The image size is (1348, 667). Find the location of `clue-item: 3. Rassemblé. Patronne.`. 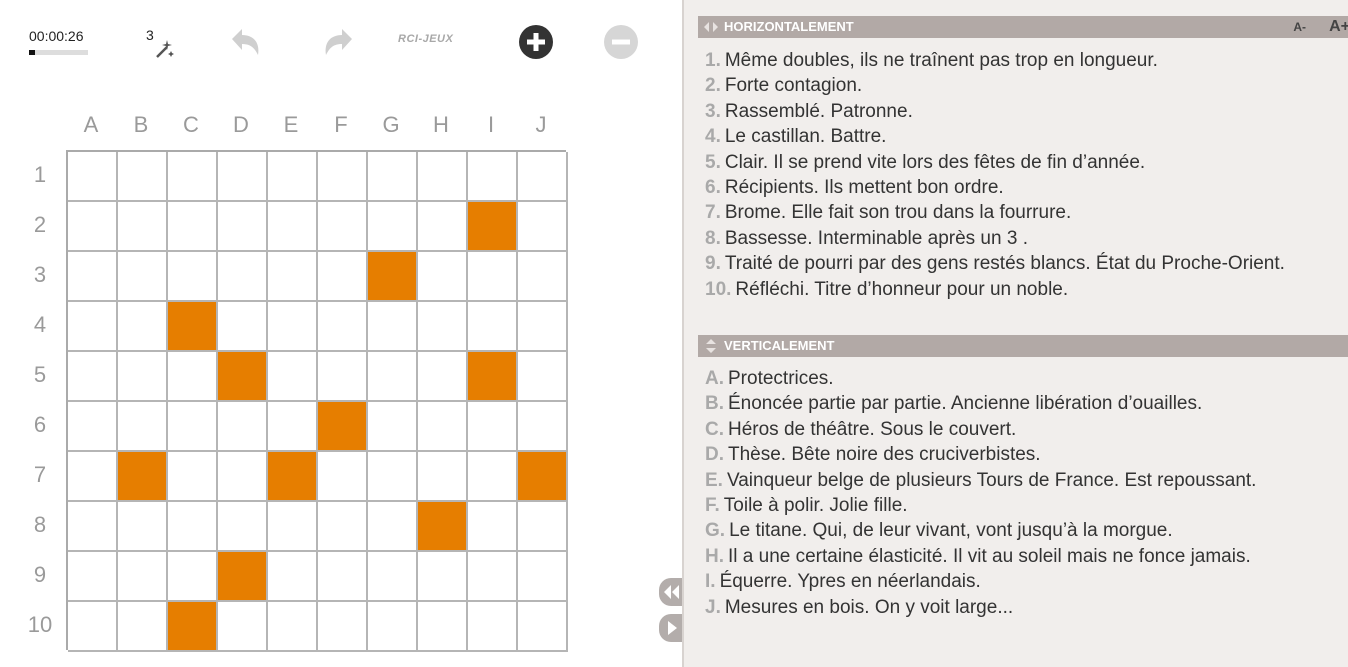

clue-item: 3. Rassemblé. Patronne. is located at coordinates (1025, 111).